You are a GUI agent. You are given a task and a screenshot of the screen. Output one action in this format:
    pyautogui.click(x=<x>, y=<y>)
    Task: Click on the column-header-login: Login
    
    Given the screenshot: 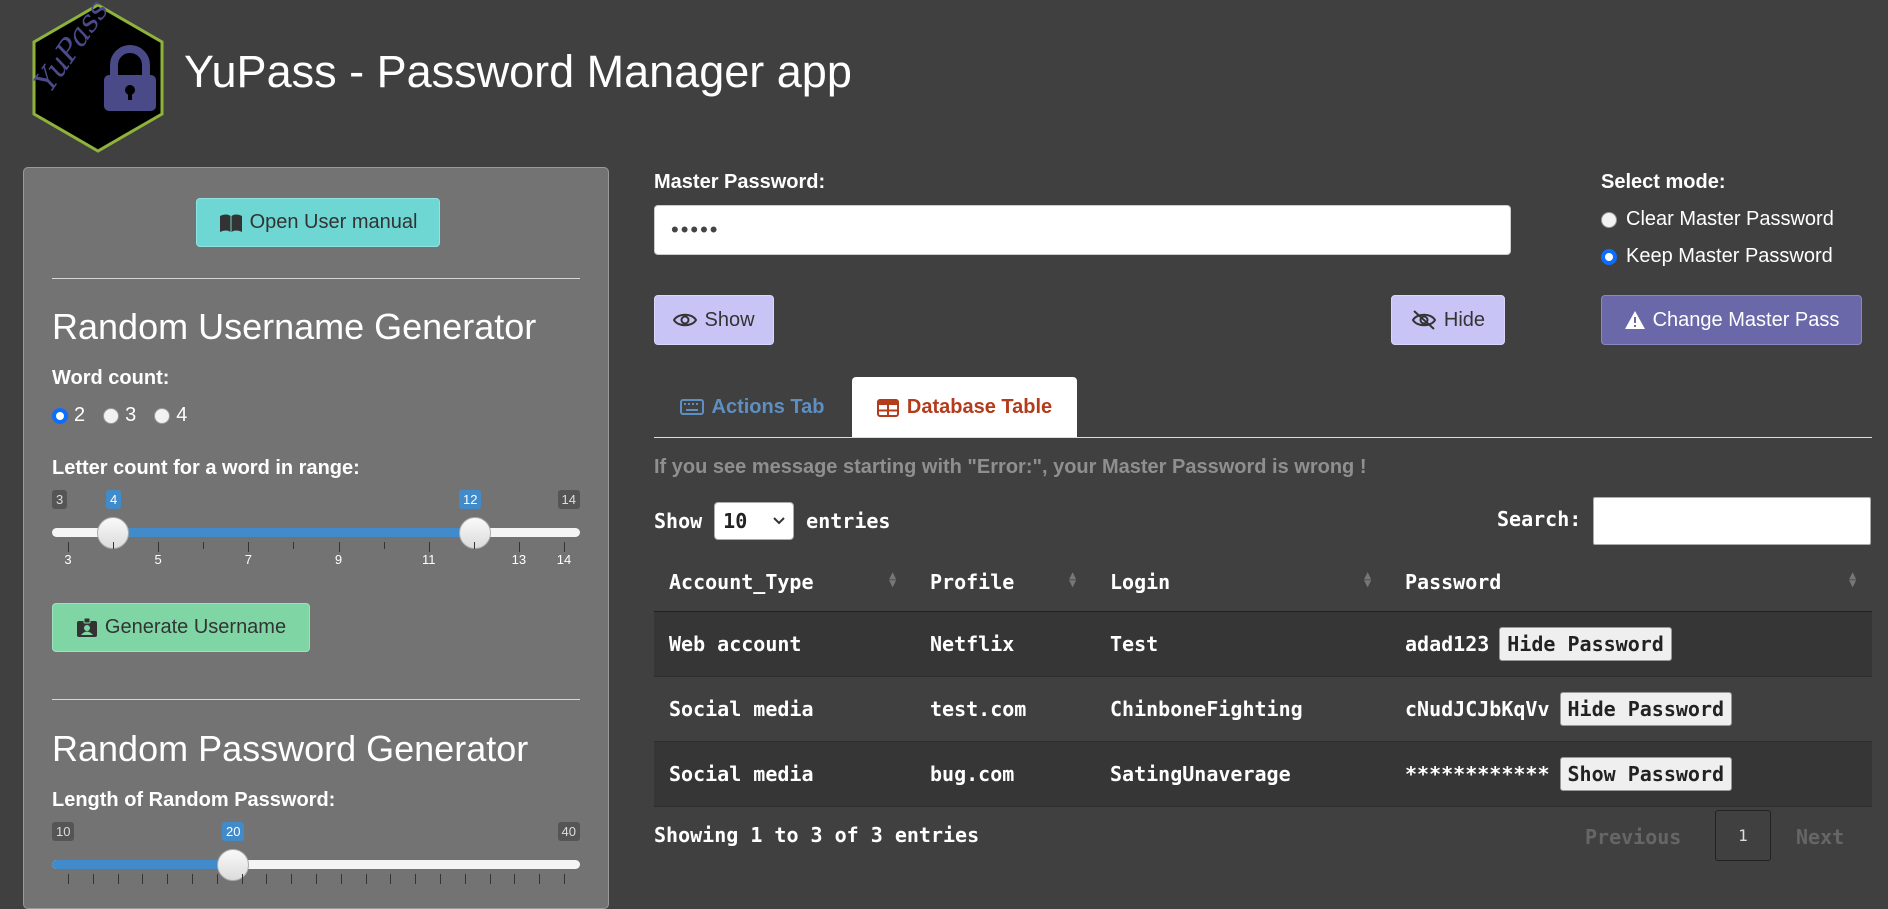 What is the action you would take?
    pyautogui.click(x=1140, y=582)
    